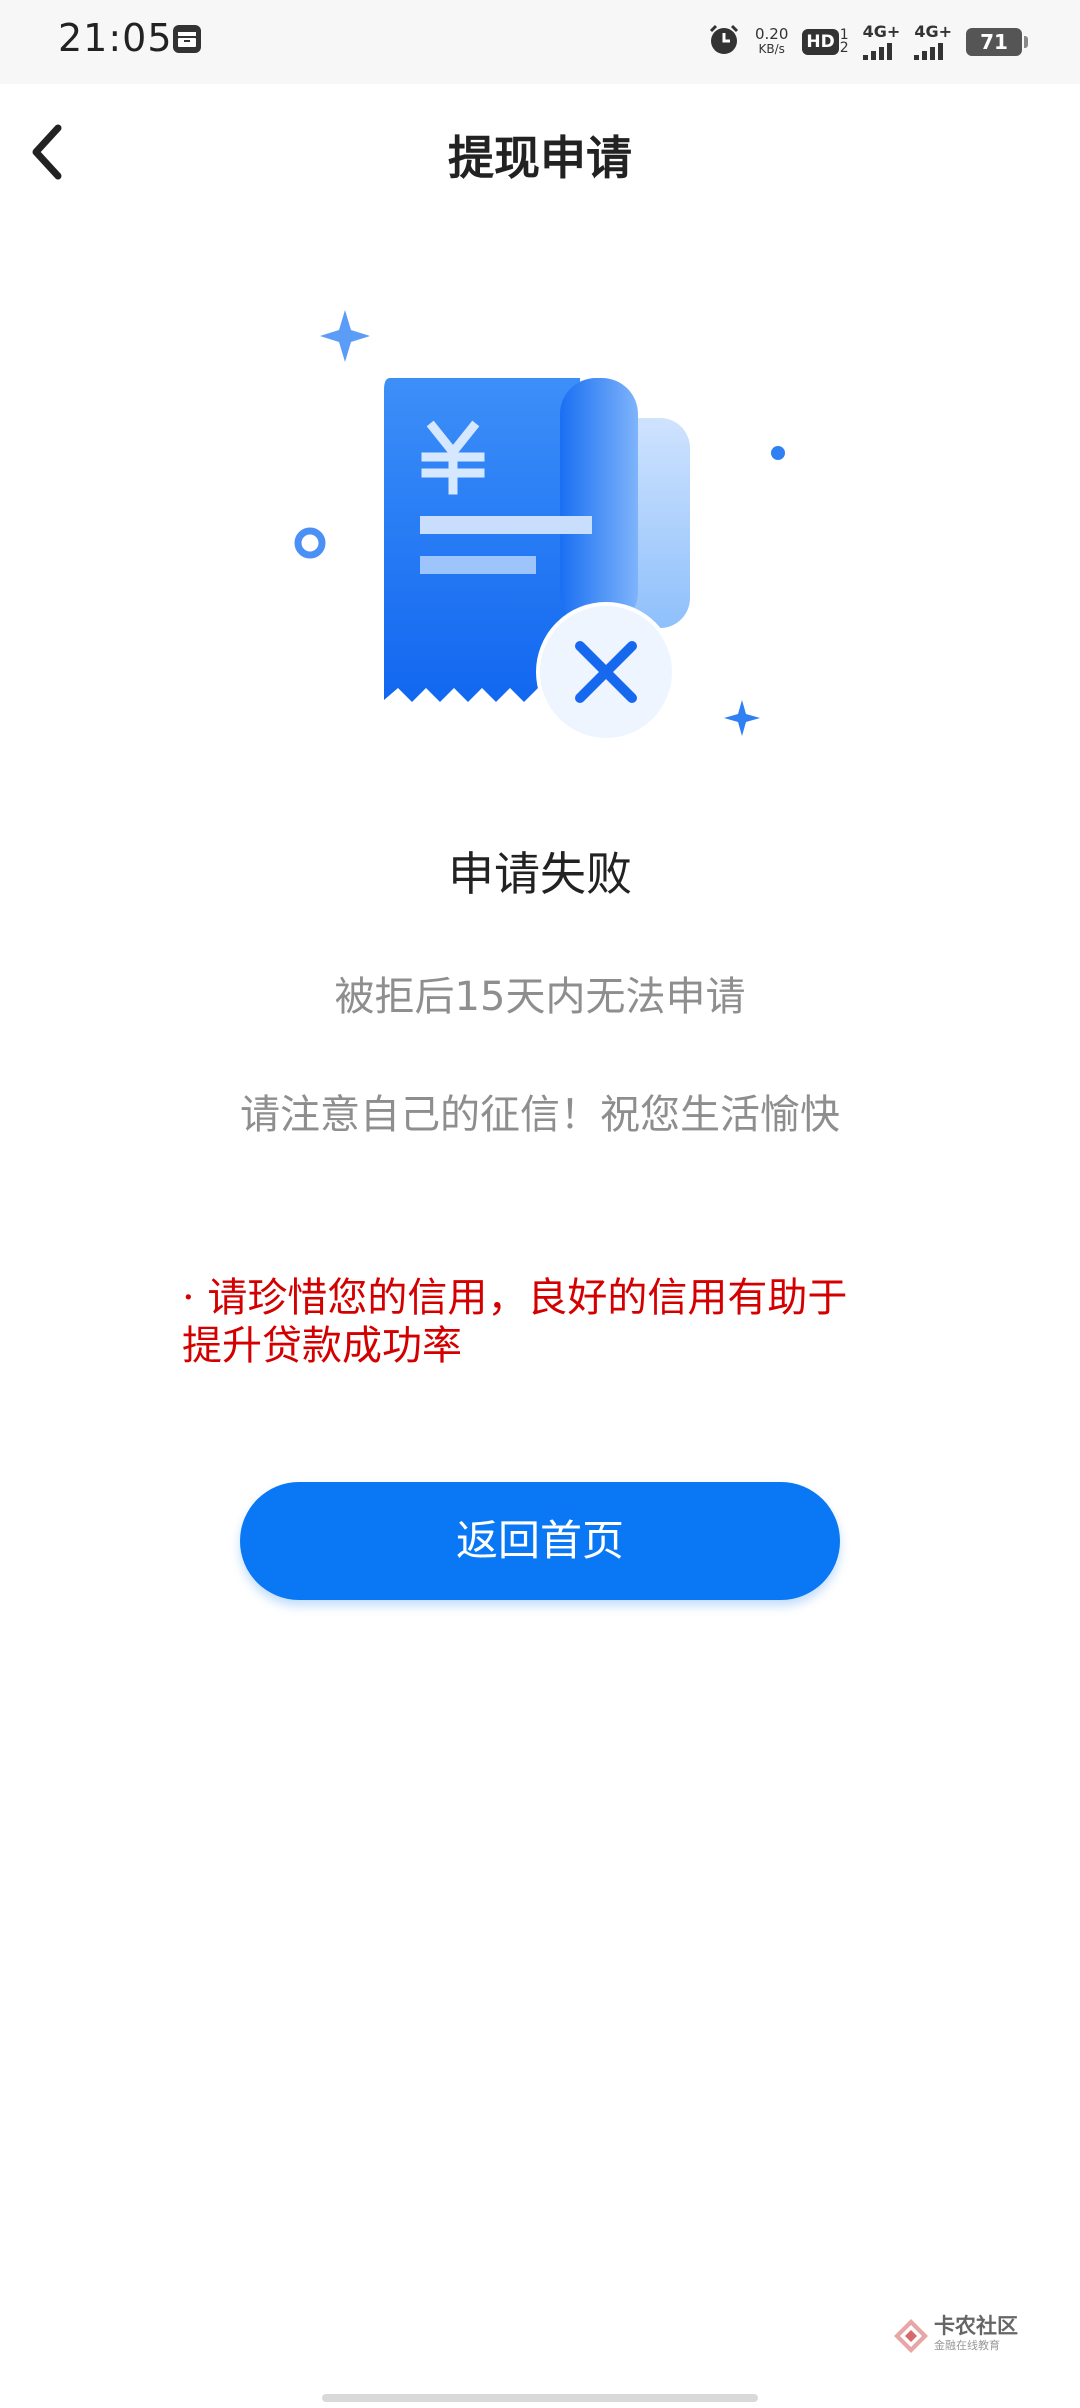  Describe the element at coordinates (724, 42) in the screenshot. I see `alarm-icon` at that location.